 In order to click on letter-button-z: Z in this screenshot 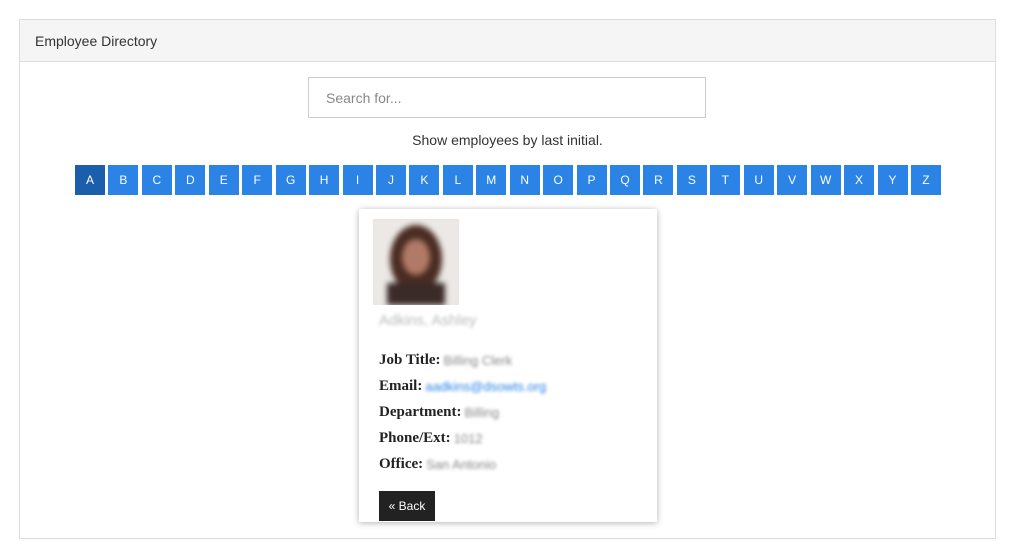, I will do `click(925, 180)`.